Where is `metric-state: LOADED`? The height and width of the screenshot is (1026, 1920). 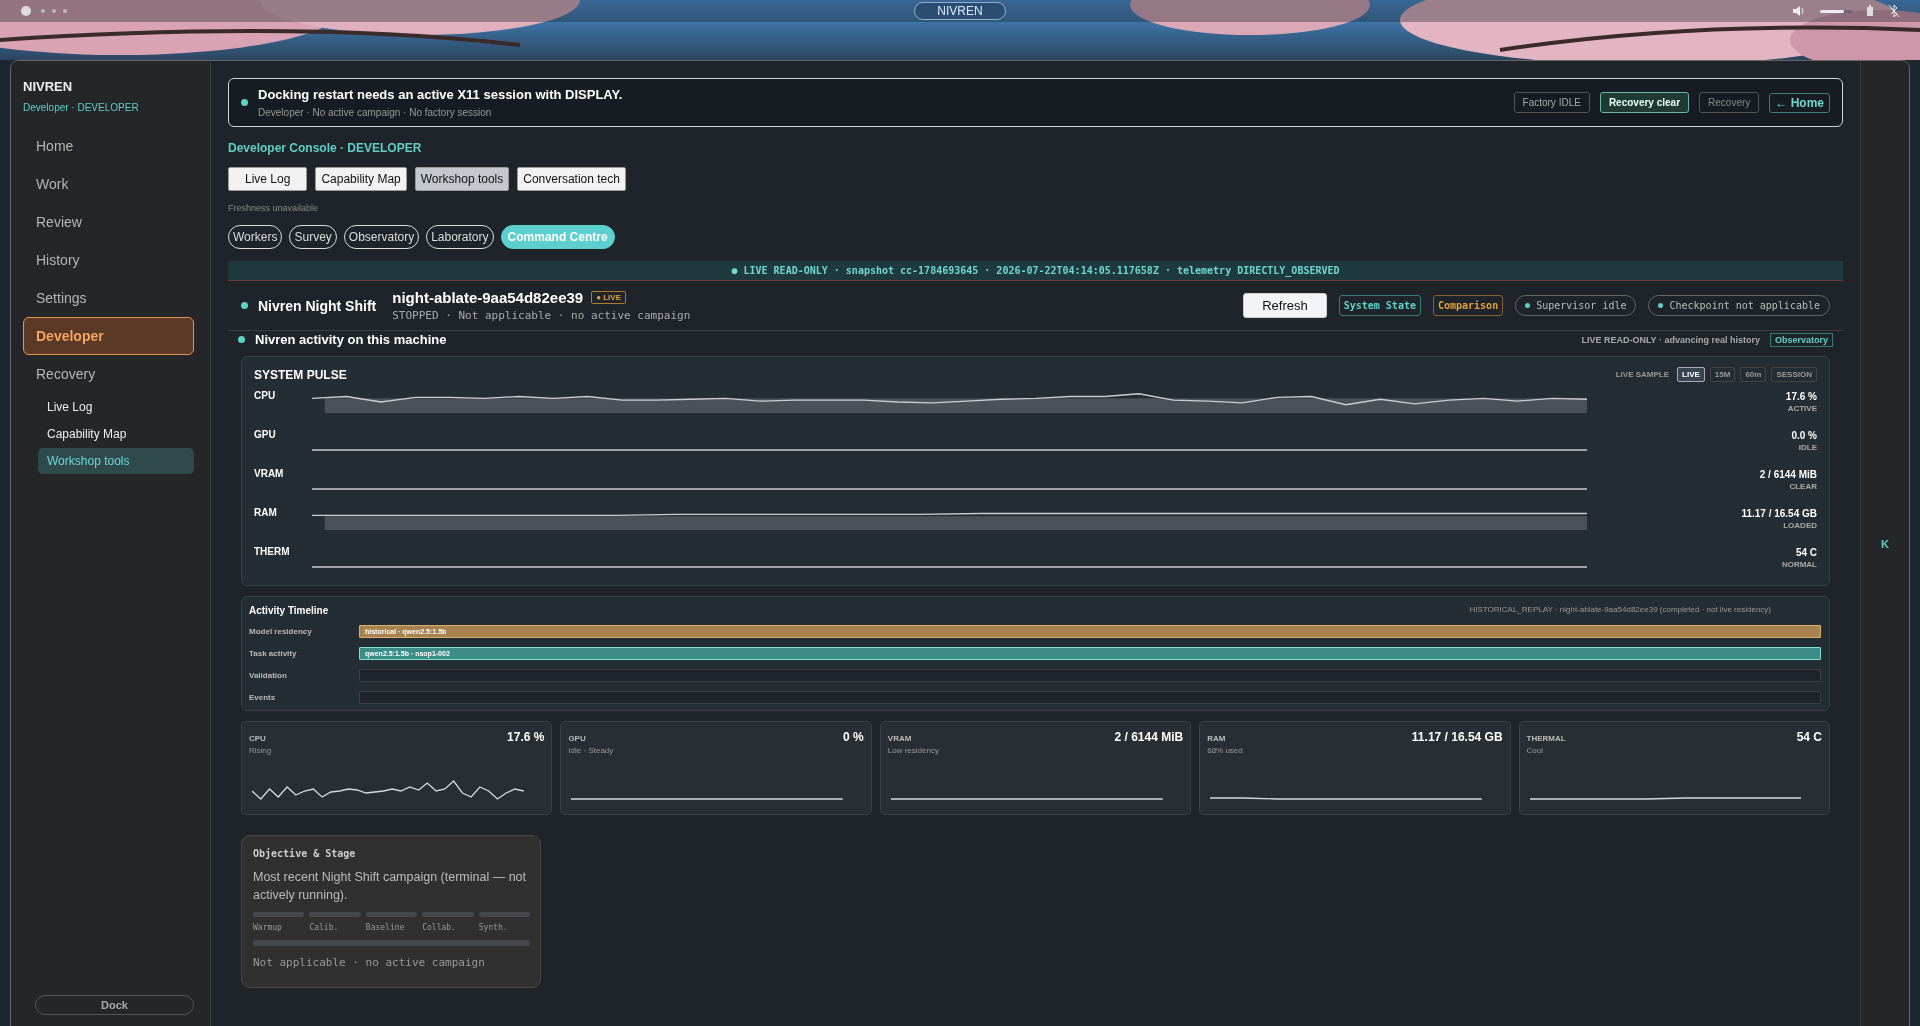 metric-state: LOADED is located at coordinates (1799, 525).